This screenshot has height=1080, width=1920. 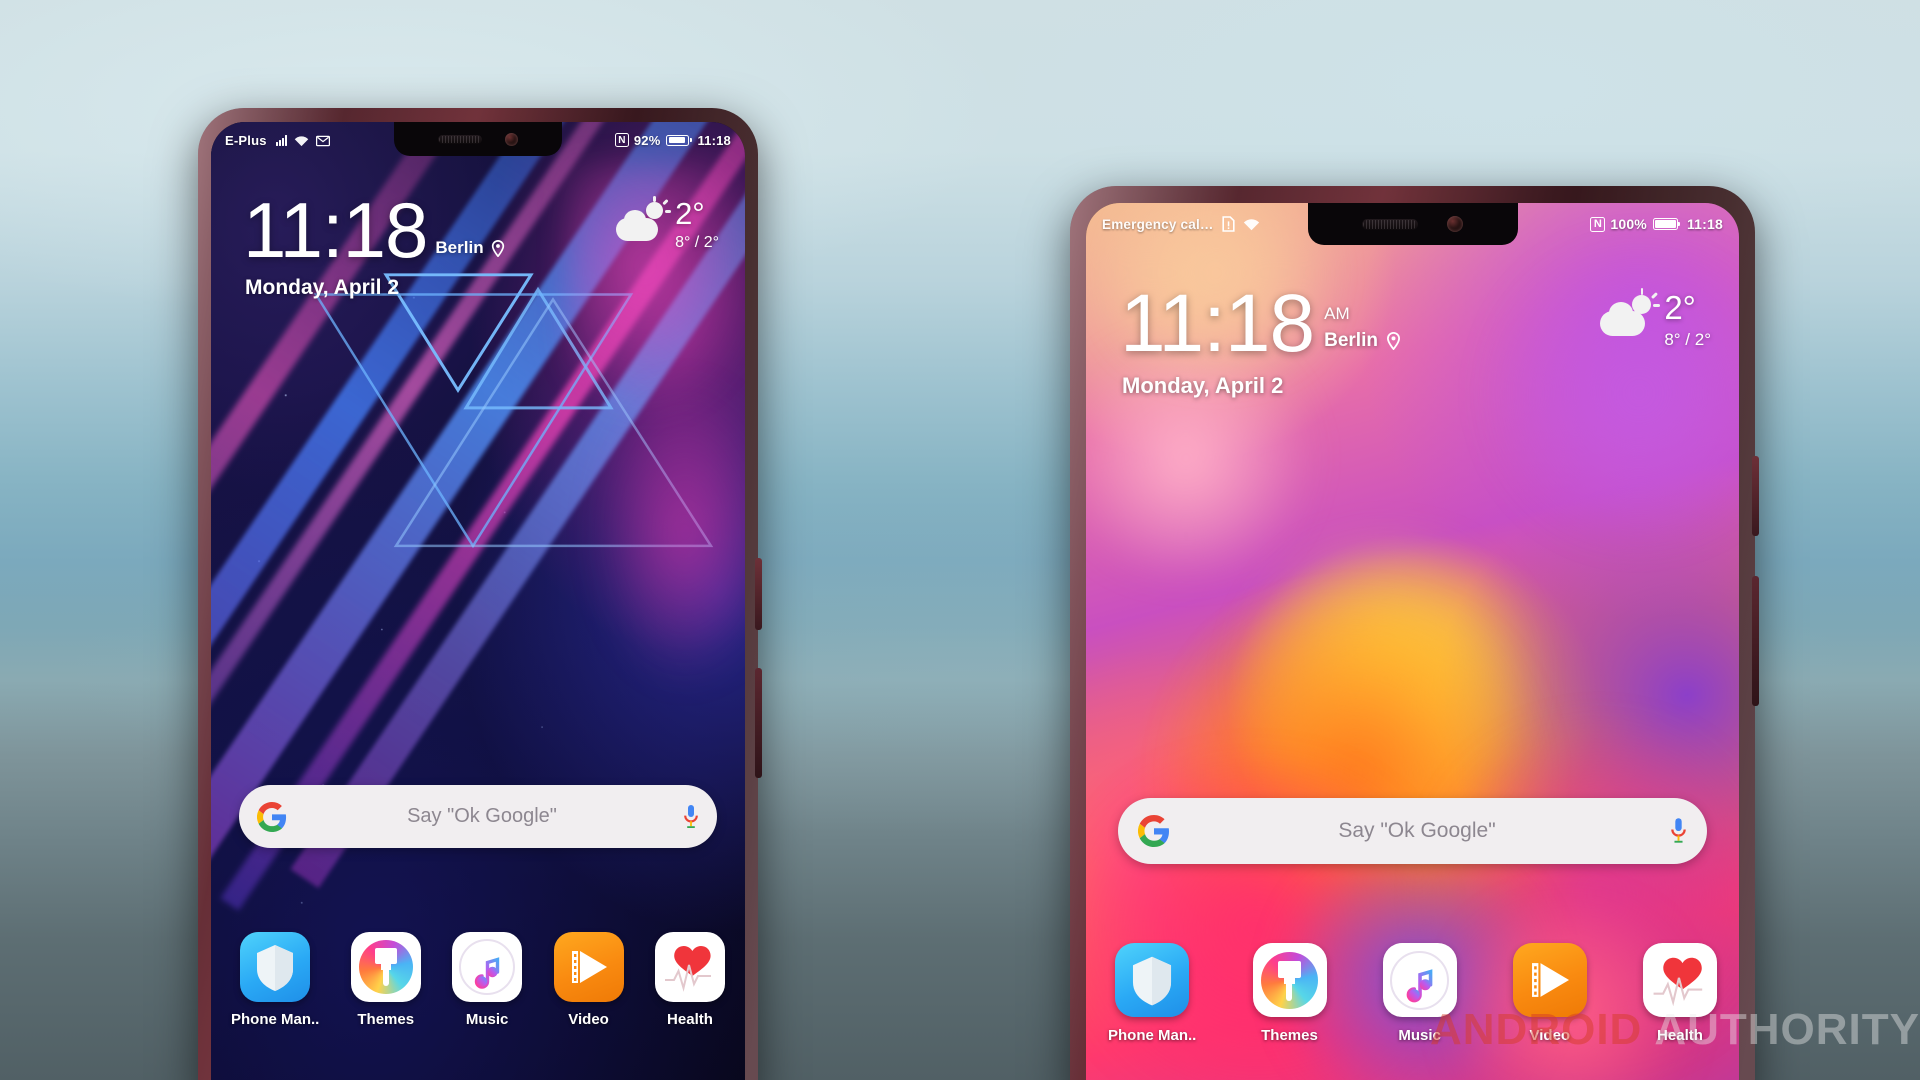 I want to click on right-phone-dock: Phone Man.. Themes Music Video Health, so click(x=1412, y=993).